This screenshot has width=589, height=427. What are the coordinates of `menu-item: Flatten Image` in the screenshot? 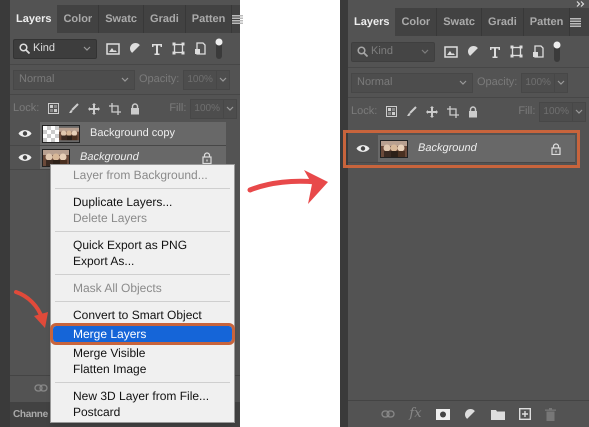 It's located at (142, 369).